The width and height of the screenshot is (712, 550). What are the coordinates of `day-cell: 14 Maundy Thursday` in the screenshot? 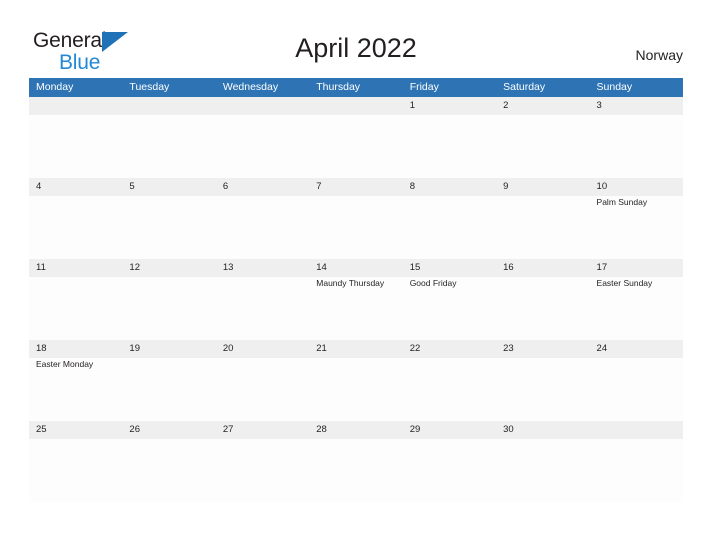 It's located at (355, 299).